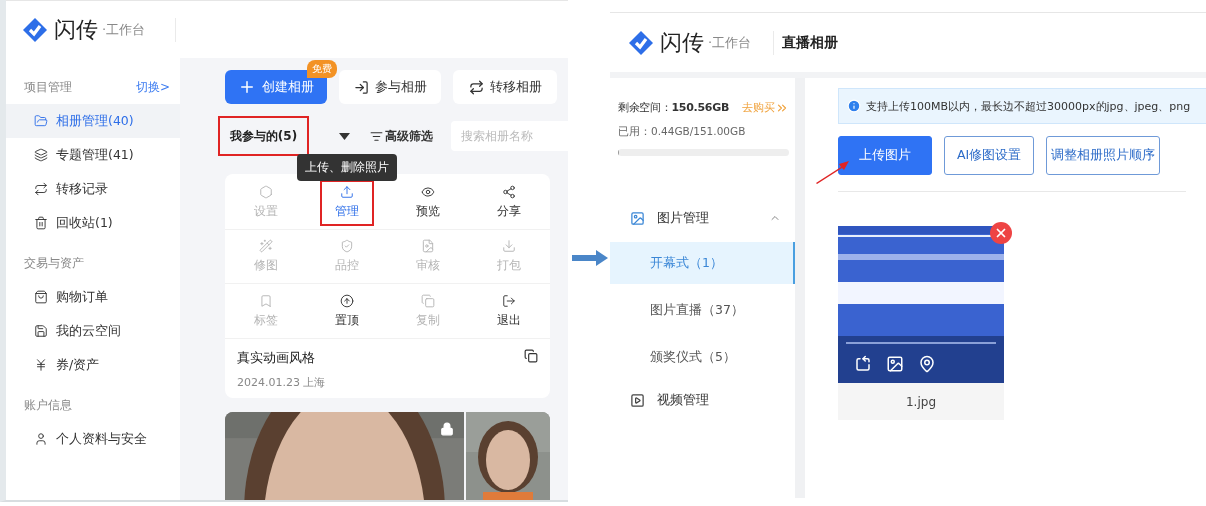  Describe the element at coordinates (702, 400) in the screenshot. I see `nav-group: 视频管理` at that location.